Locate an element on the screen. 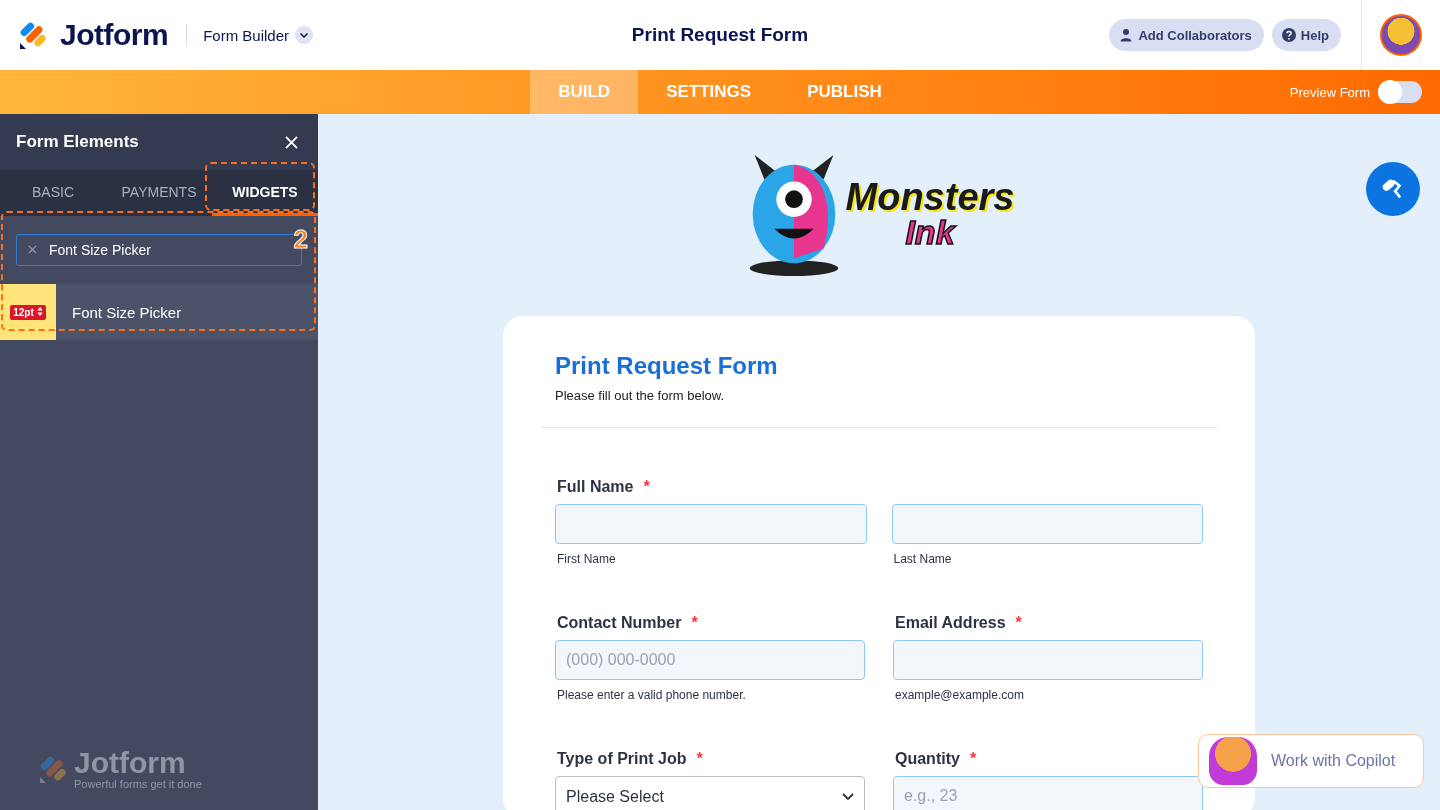  field-label: Full Name is located at coordinates (595, 487).